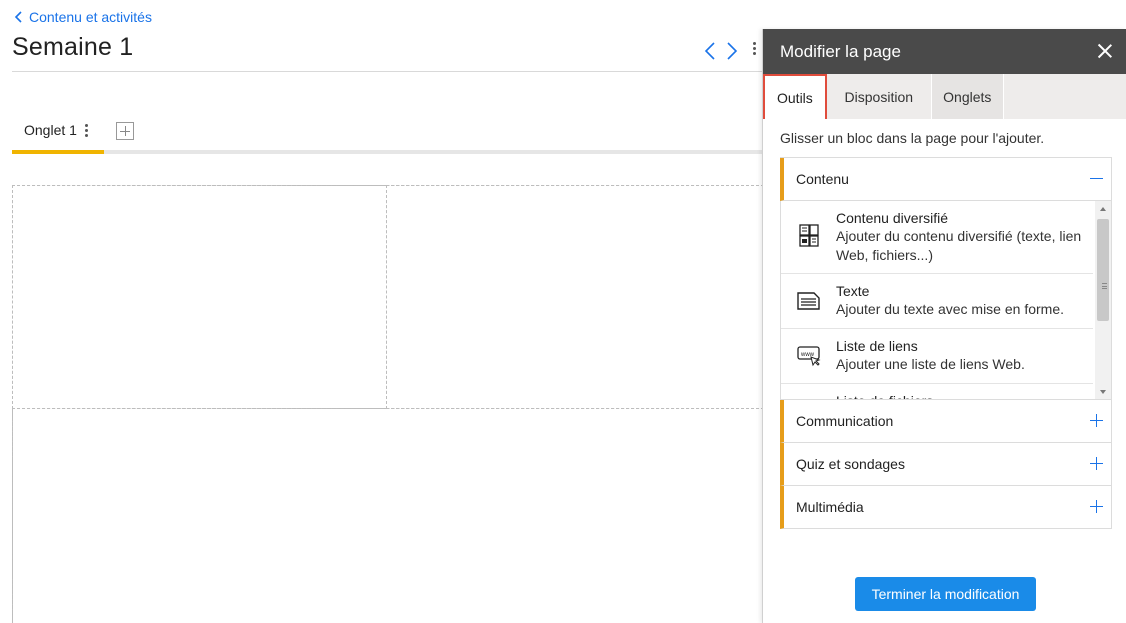 The width and height of the screenshot is (1126, 623). I want to click on tool-list-scrollbar, so click(1103, 300).